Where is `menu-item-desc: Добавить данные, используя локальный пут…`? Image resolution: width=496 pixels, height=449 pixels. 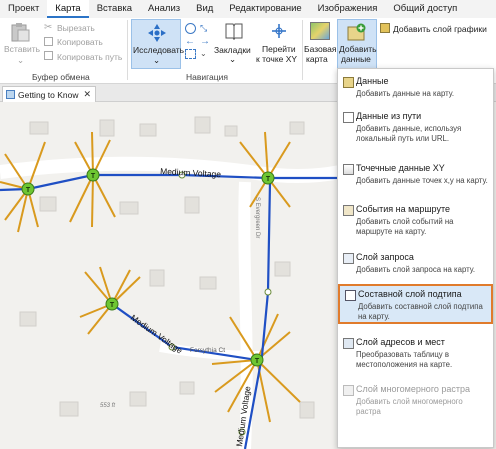
menu-item-desc: Добавить данные, используя локальный пут… is located at coordinates (409, 133).